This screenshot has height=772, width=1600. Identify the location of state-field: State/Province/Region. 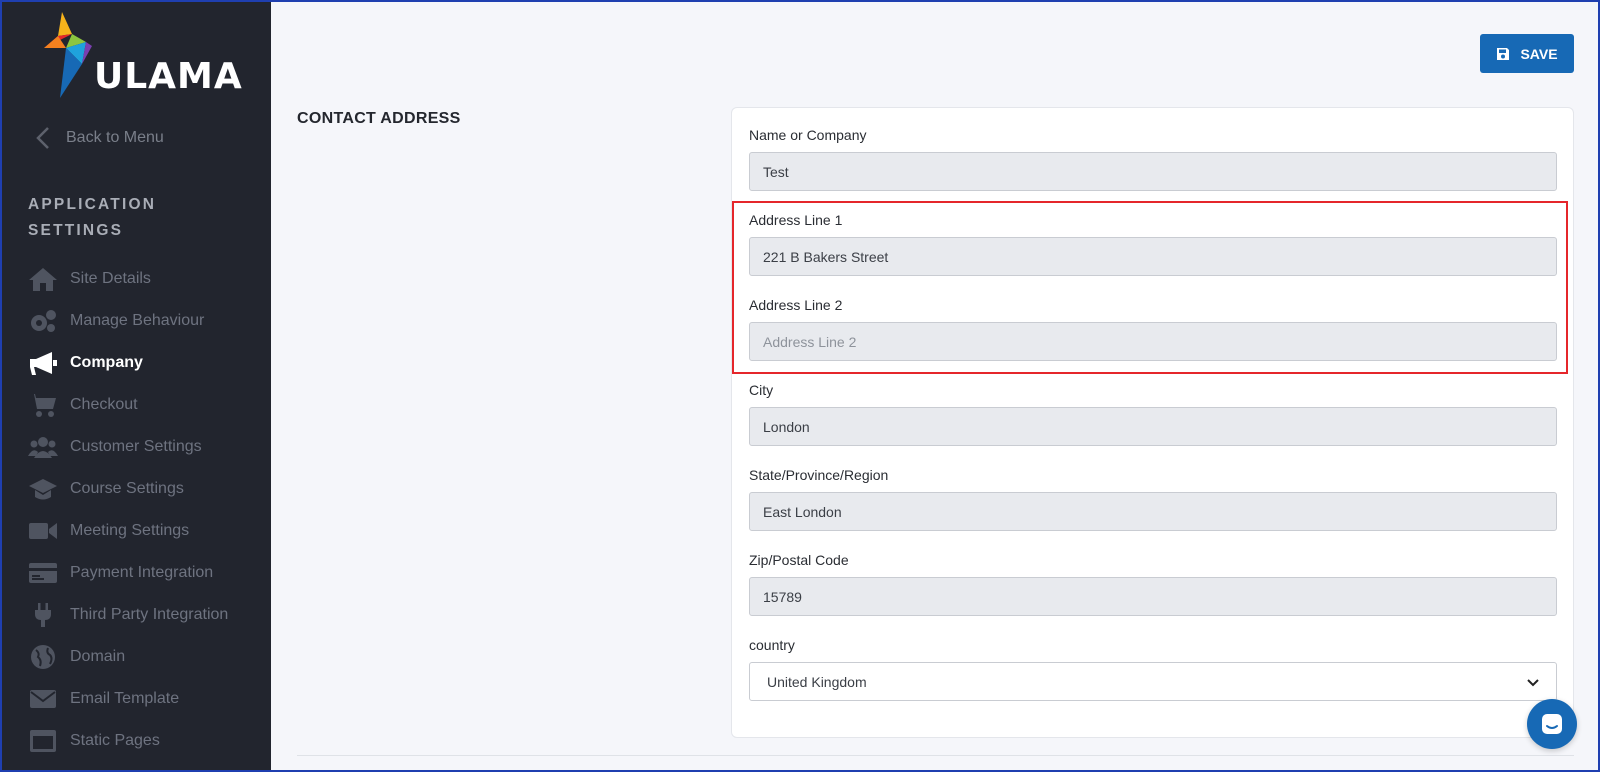
(1154, 499).